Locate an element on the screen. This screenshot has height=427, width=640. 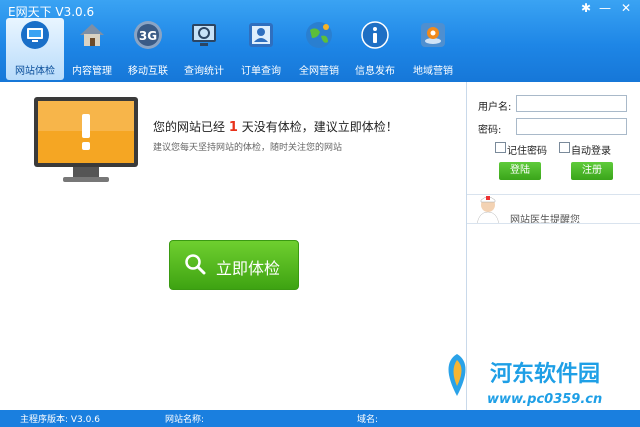
tab-publish: 信息发布 is located at coordinates (375, 49).